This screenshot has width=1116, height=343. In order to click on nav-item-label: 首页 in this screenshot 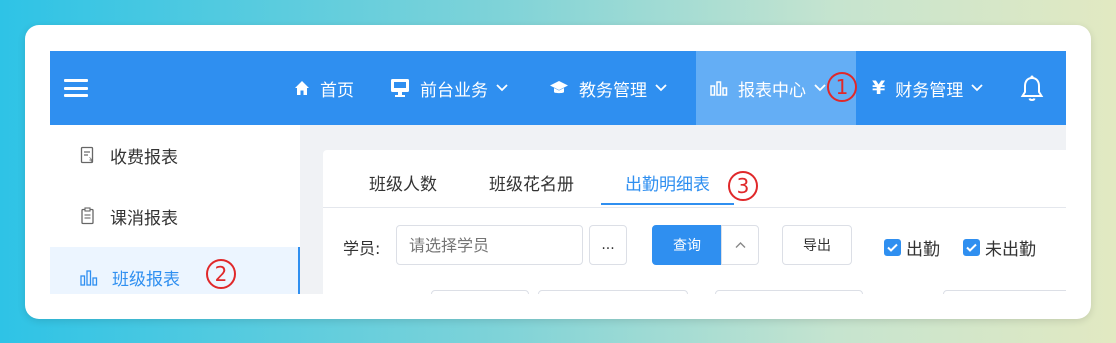, I will do `click(337, 90)`.